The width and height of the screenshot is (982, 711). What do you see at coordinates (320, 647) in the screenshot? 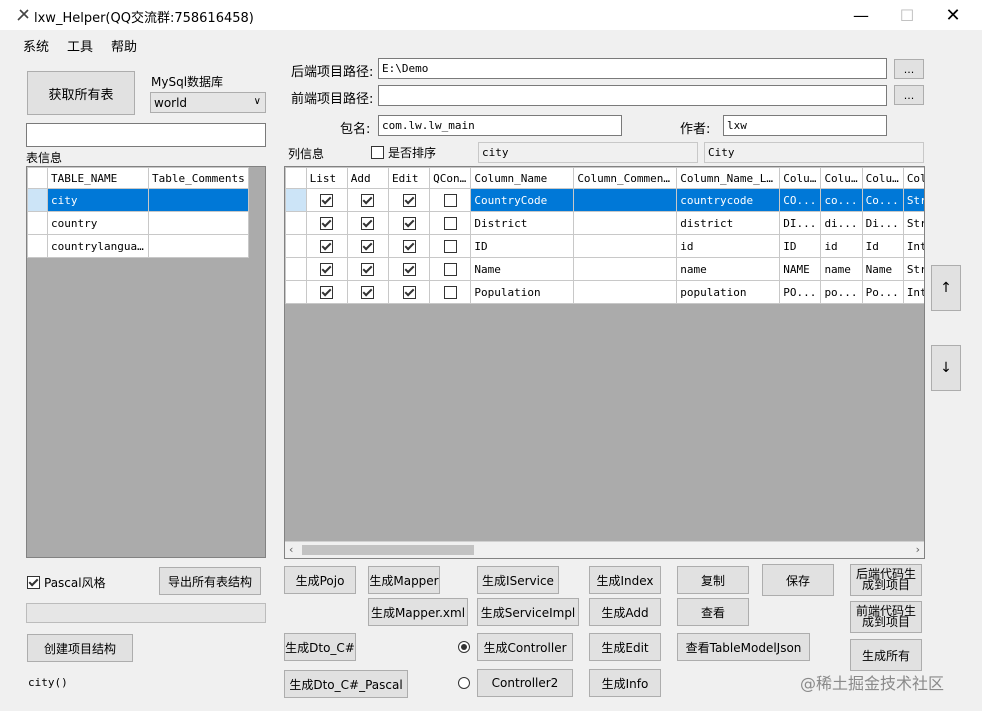
I see `gen-dto-button: 生成Dto_C#` at bounding box center [320, 647].